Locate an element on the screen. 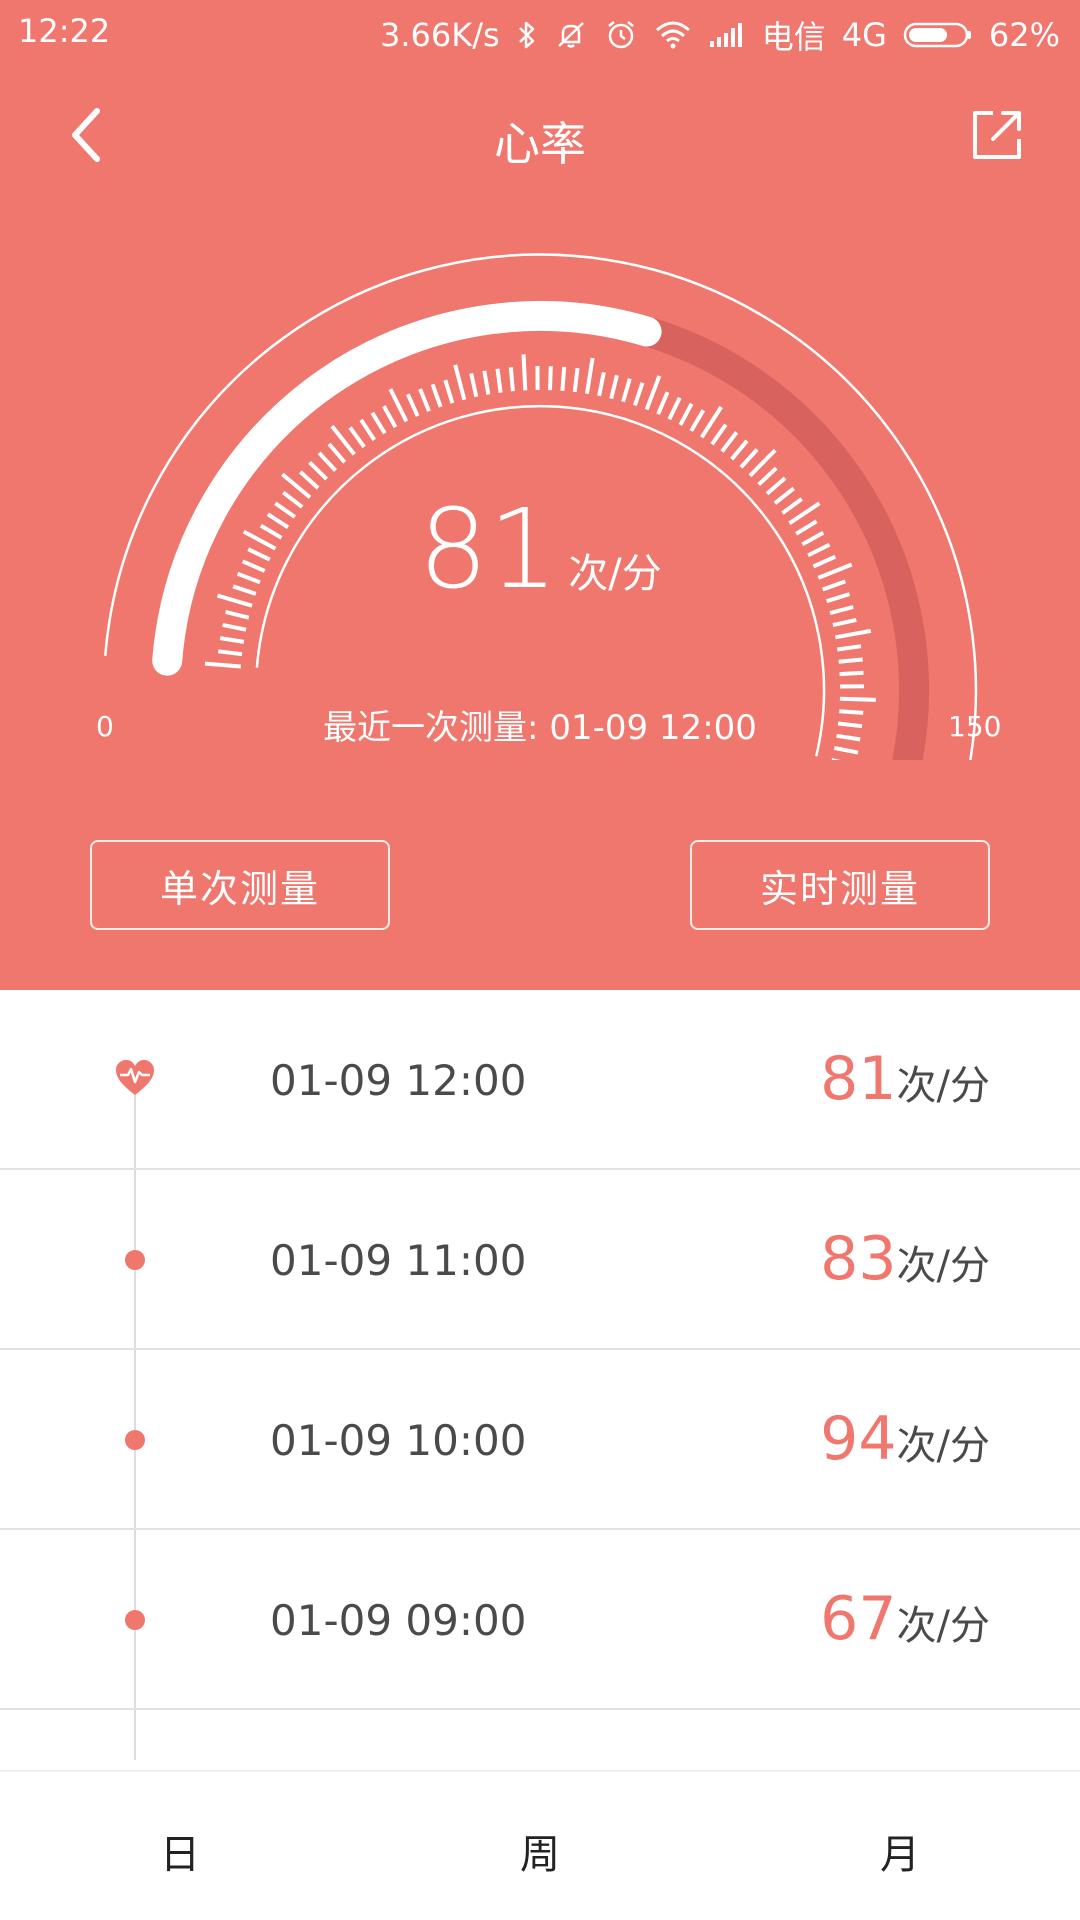 Image resolution: width=1080 pixels, height=1920 pixels. realtime-measure-button: 实时测量 is located at coordinates (840, 885).